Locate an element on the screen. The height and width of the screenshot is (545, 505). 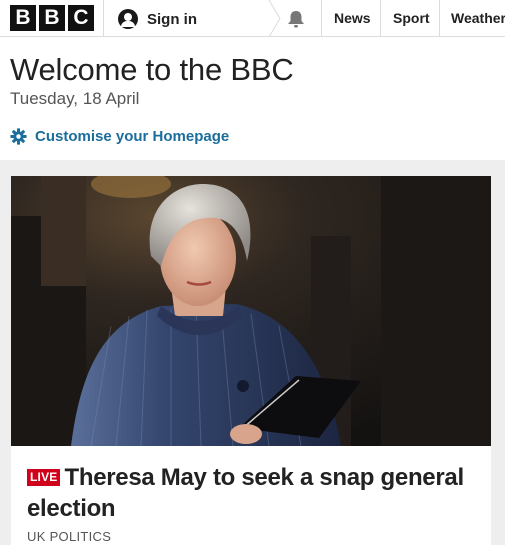
customise-homepage-link: Customise your Homepage is located at coordinates (119, 136).